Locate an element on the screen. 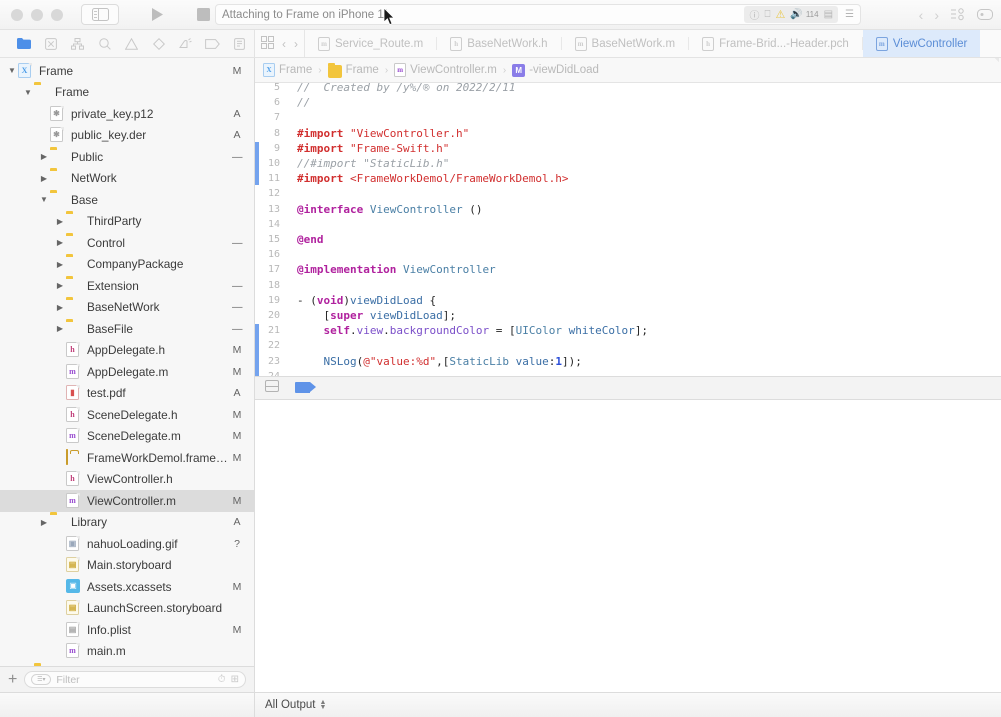 The height and width of the screenshot is (717, 1001). panel-icon: ▤ is located at coordinates (828, 14).